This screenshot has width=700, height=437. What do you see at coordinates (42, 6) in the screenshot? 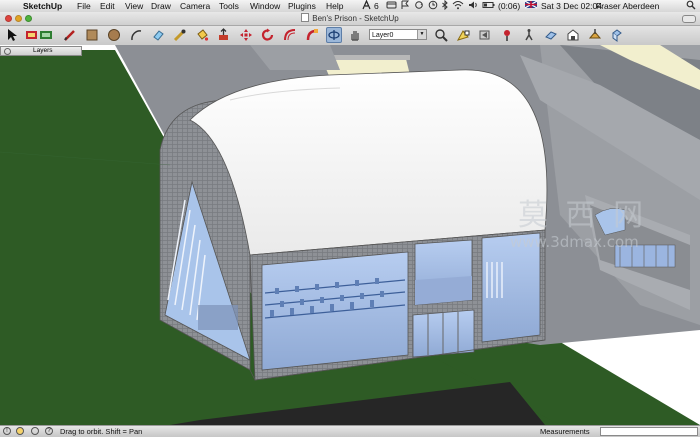
I see `app-menu: SketchUp` at bounding box center [42, 6].